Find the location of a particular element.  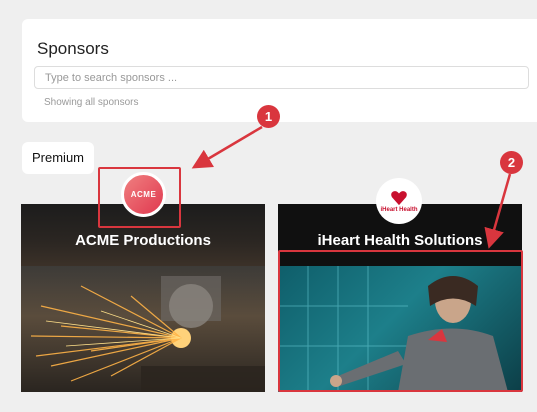

logo-text: iHeart Health is located at coordinates (399, 209).